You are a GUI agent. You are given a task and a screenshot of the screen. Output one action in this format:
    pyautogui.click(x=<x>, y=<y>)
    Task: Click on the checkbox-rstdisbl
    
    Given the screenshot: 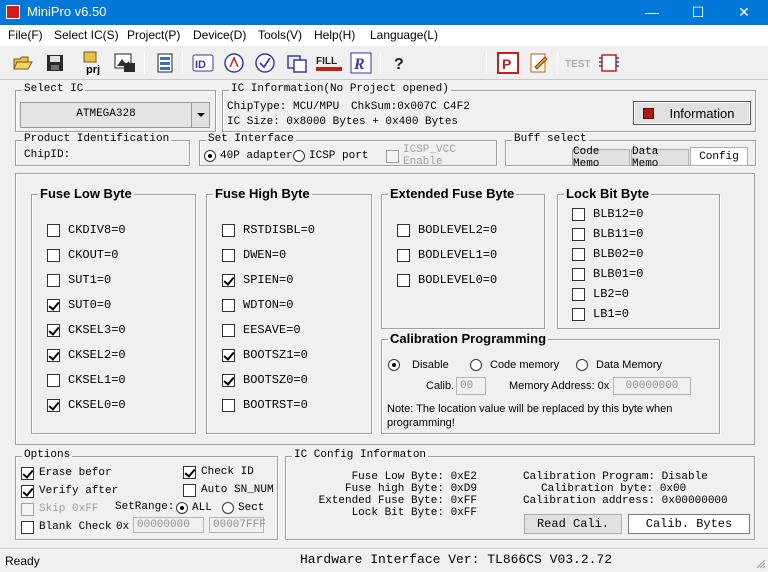 What is the action you would take?
    pyautogui.click(x=228, y=230)
    